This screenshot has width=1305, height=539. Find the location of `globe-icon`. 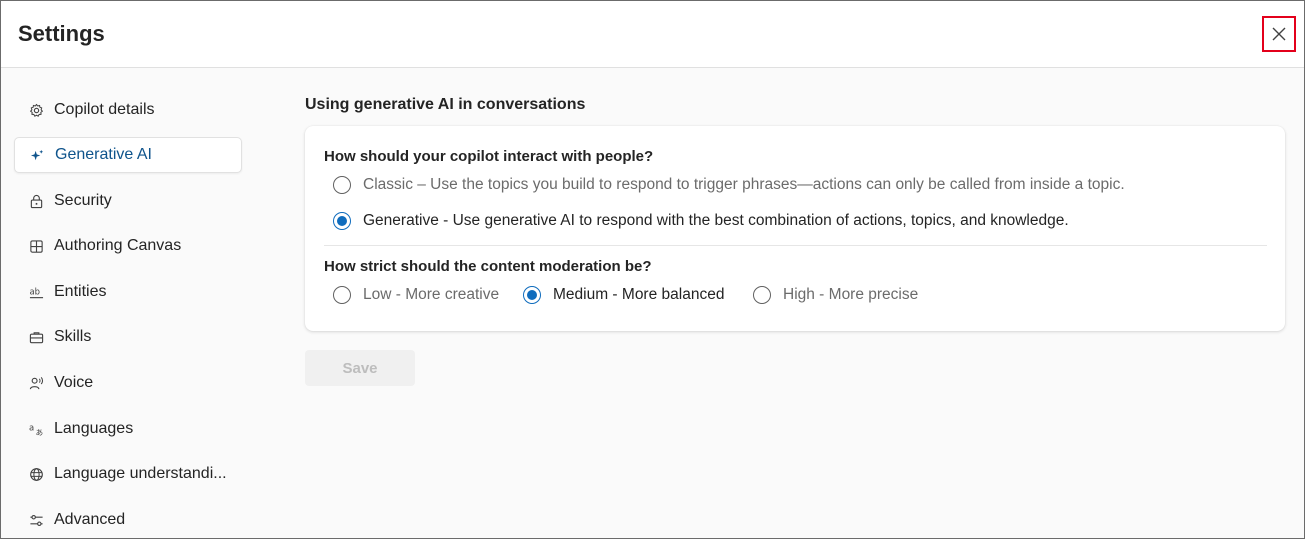

globe-icon is located at coordinates (36, 474).